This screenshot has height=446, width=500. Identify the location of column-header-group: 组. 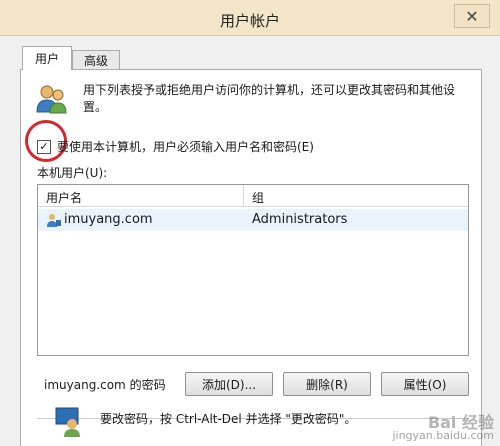
(258, 197).